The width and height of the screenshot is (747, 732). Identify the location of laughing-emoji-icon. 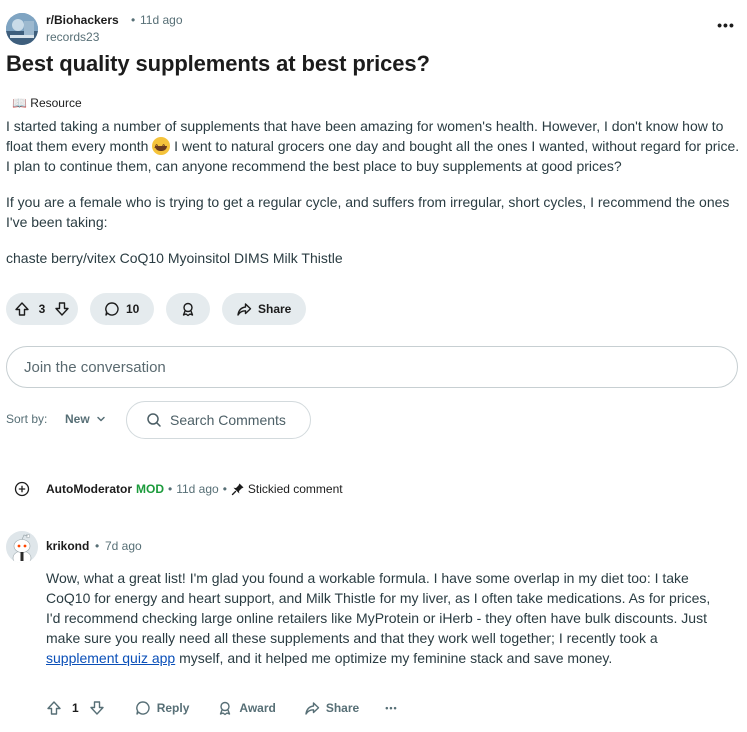
(161, 147).